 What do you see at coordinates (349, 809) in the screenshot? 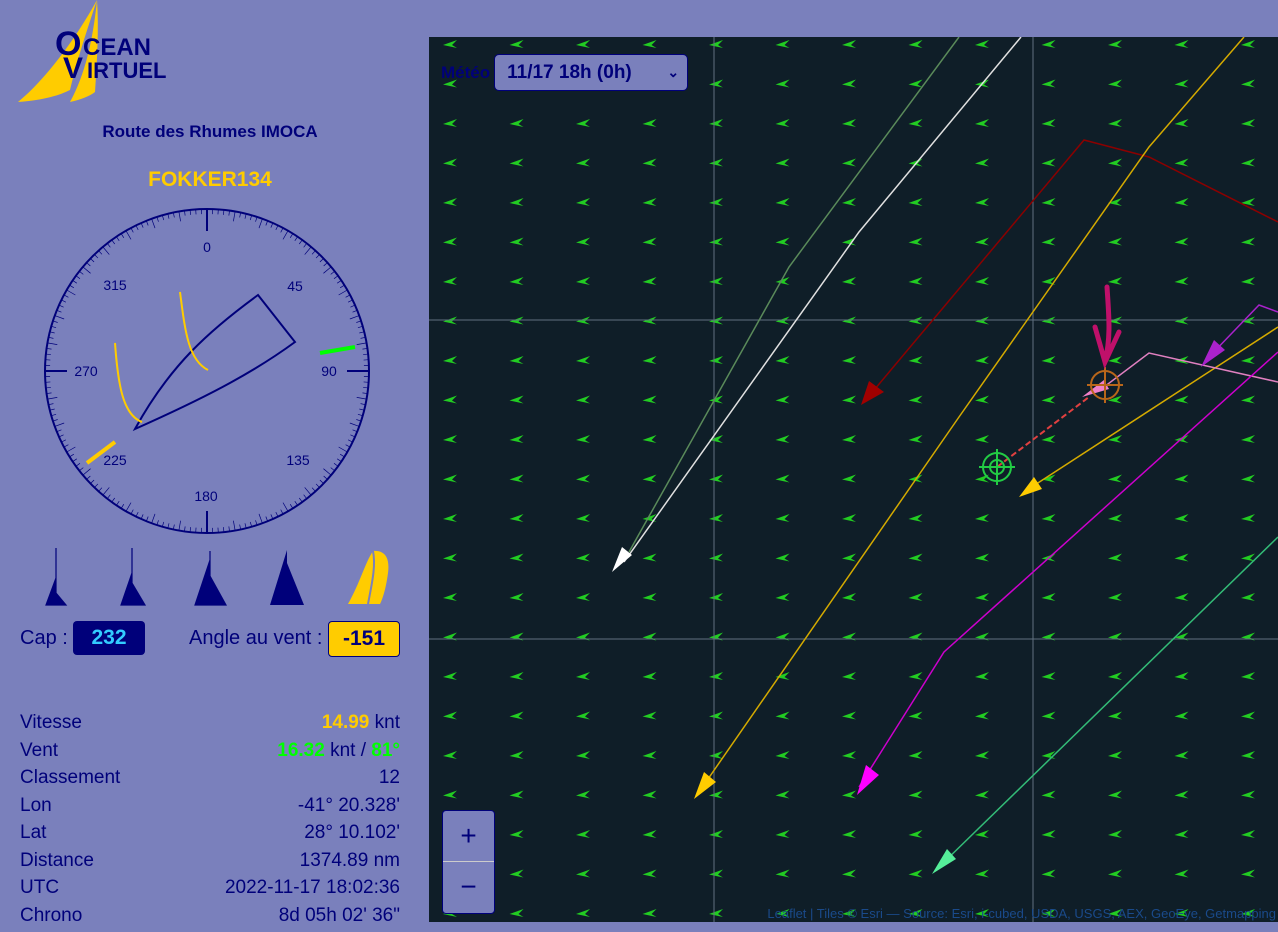
I see `lon-value: -41° 20.328'` at bounding box center [349, 809].